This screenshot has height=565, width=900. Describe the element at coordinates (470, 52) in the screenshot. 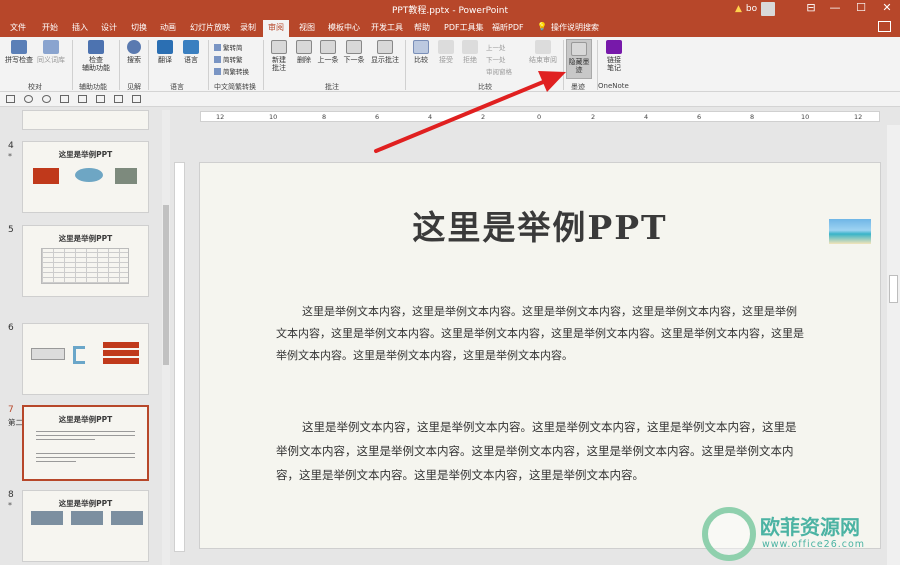

I see `reject-button: 拒绝` at that location.